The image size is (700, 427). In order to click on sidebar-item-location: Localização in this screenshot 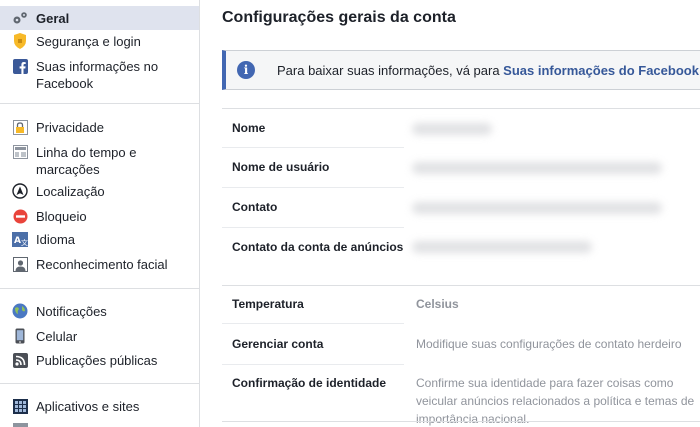, I will do `click(99, 191)`.